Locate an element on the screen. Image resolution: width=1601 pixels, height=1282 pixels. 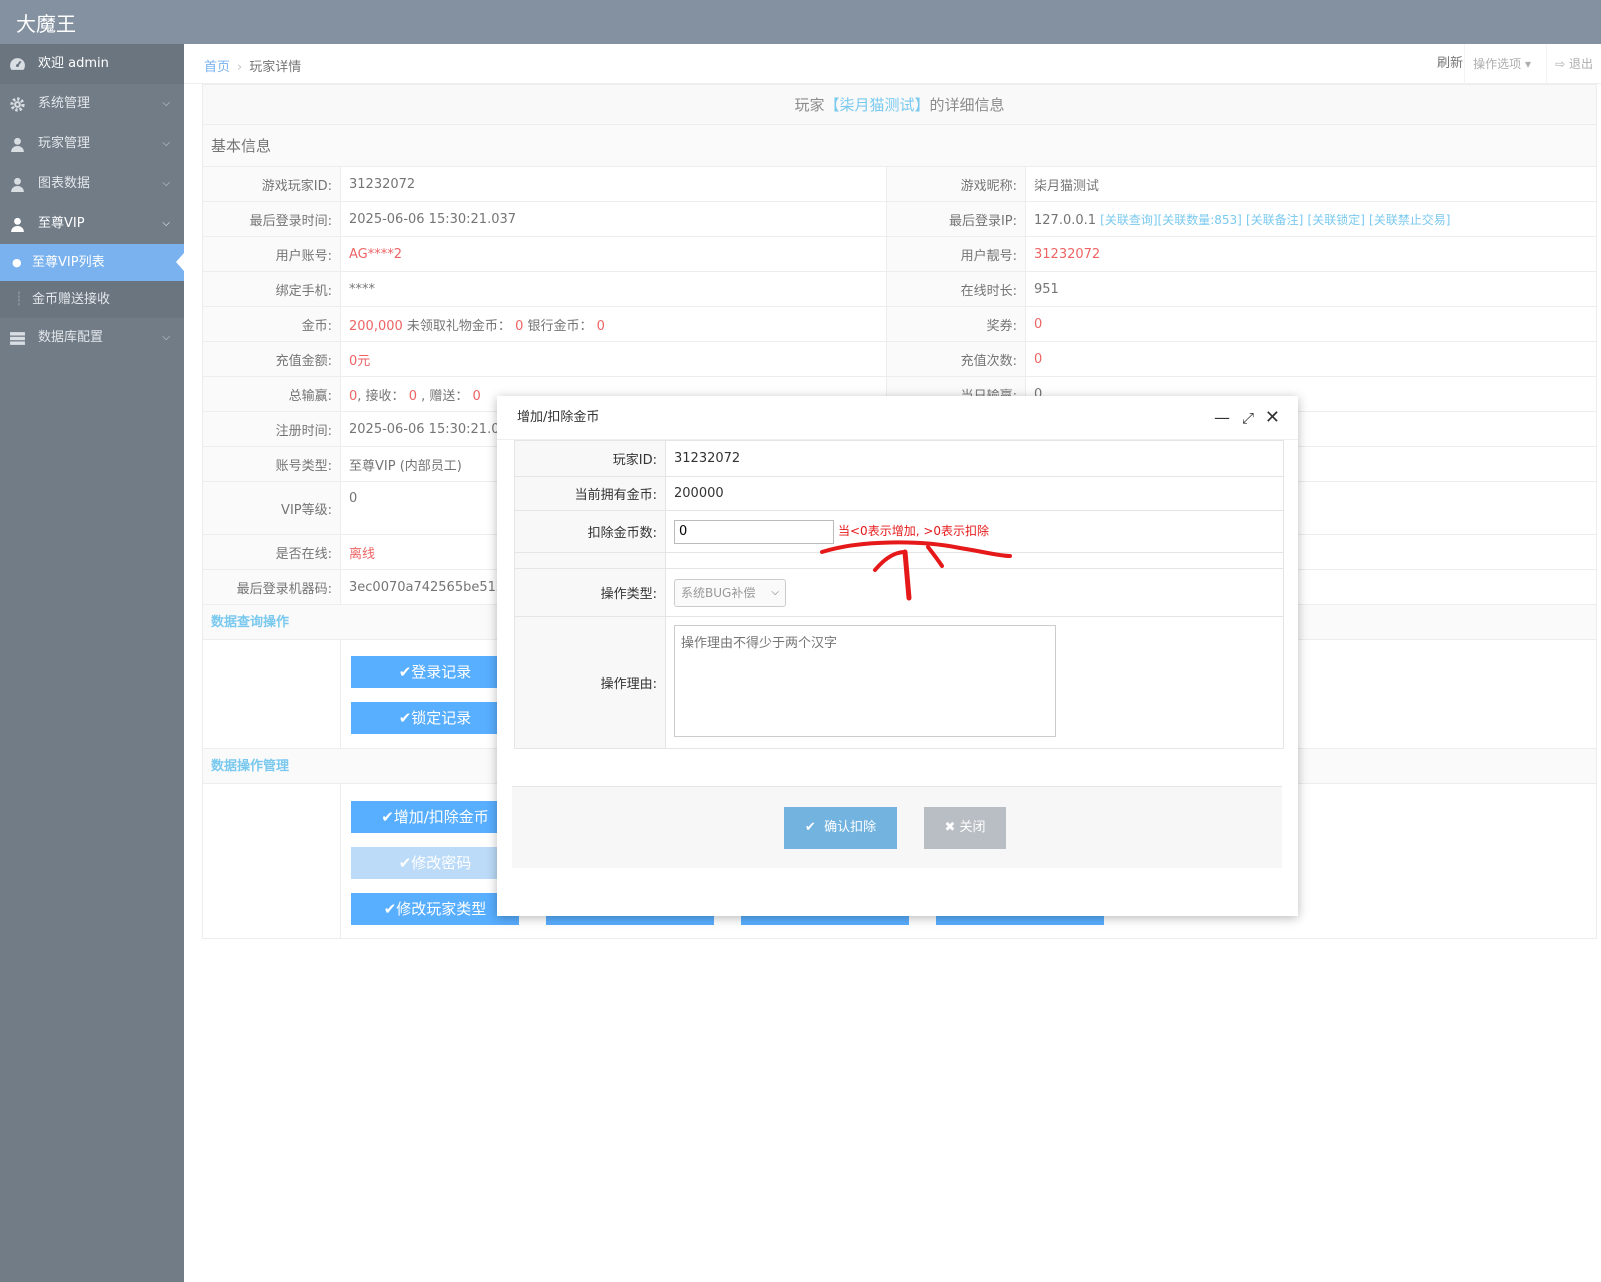
operation-type-value: 系统BUG补偿 is located at coordinates (718, 592).